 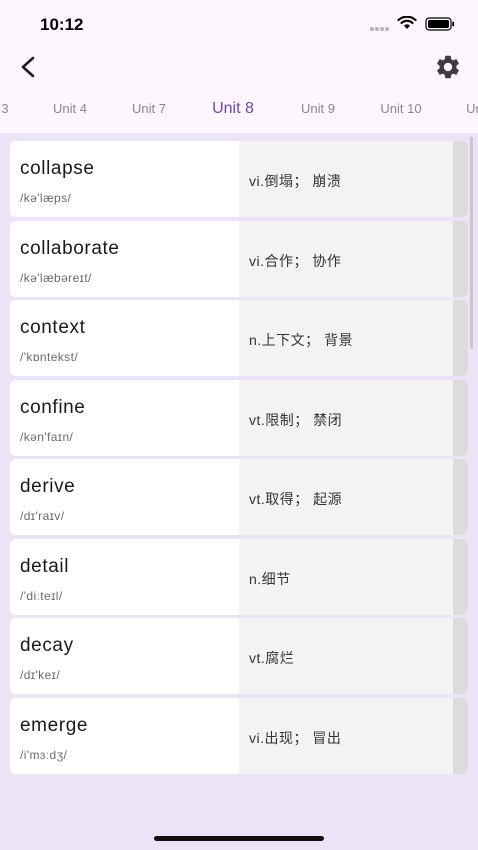 I want to click on status-time: 10:12, so click(x=62, y=24).